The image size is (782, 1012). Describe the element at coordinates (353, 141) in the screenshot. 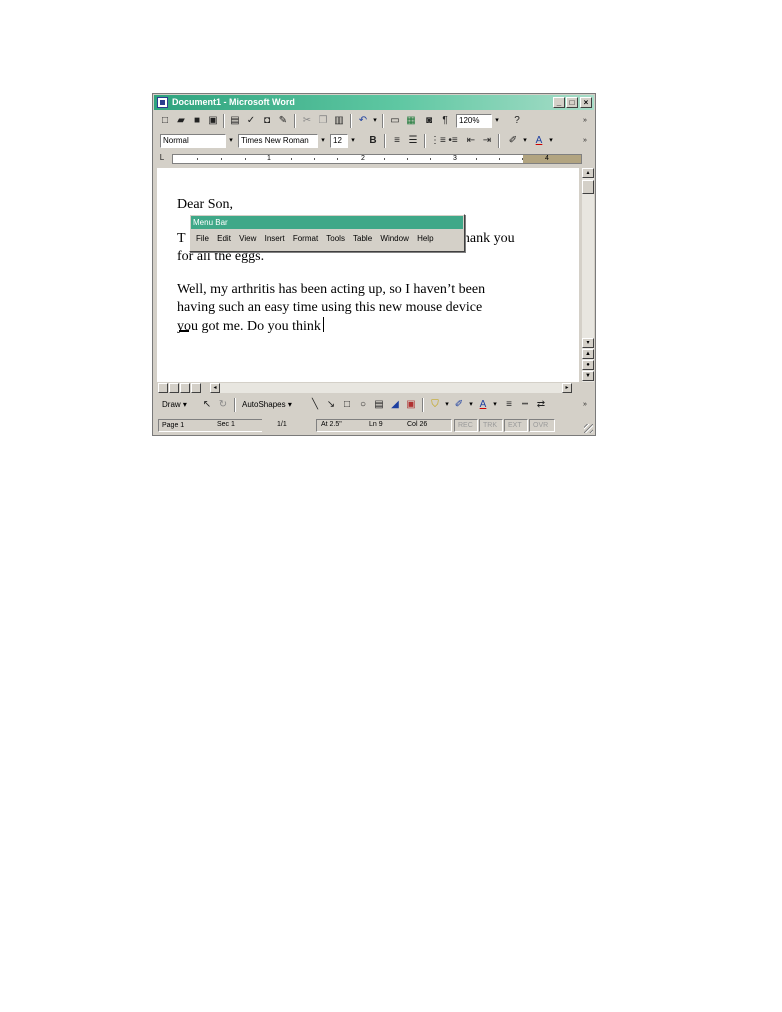

I see `size-dropdown-icon: ▾` at that location.